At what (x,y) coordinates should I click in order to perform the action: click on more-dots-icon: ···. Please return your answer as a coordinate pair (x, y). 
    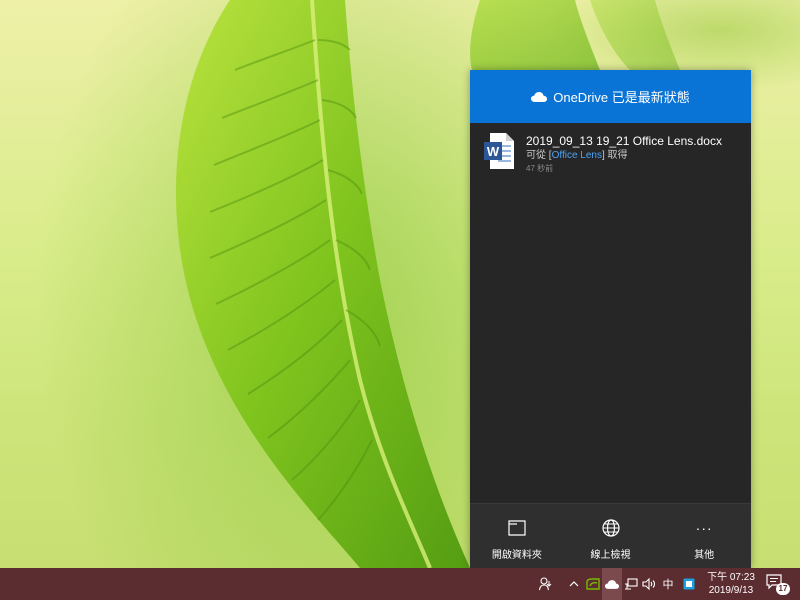
    Looking at the image, I should click on (704, 528).